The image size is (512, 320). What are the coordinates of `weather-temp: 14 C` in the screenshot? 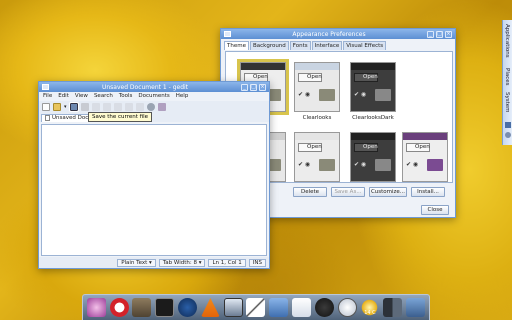 It's located at (370, 313).